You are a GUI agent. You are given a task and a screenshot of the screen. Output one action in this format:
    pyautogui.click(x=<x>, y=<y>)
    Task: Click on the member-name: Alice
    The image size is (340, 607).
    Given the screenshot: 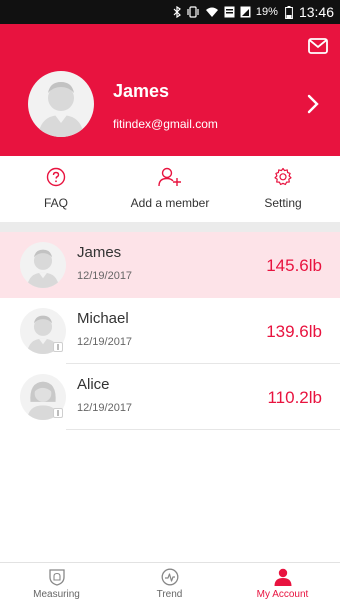 What is the action you would take?
    pyautogui.click(x=93, y=384)
    